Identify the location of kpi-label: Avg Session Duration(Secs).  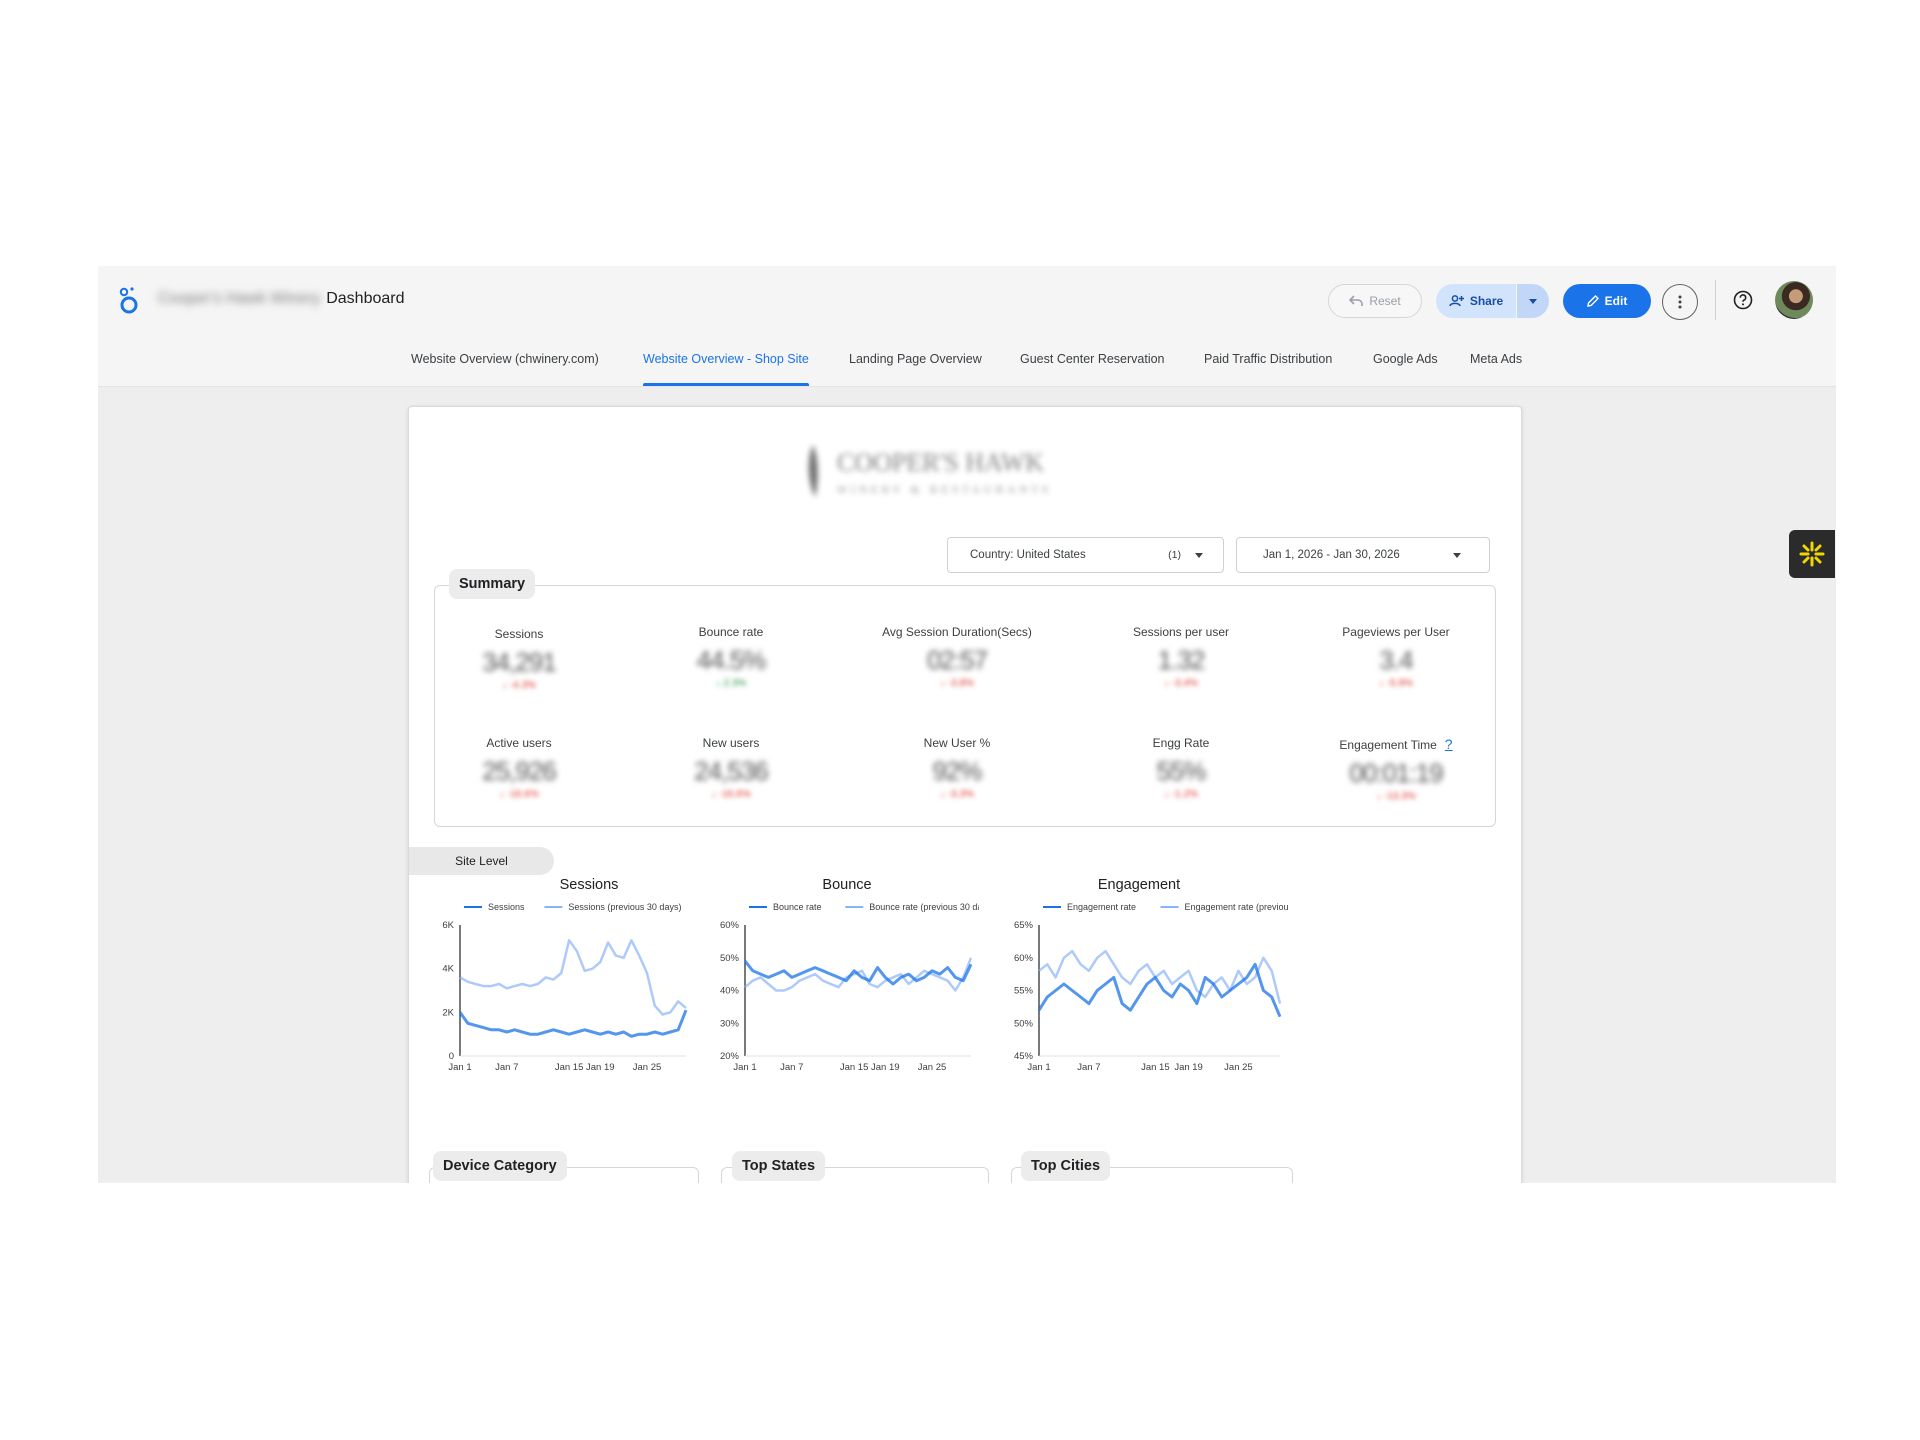
(957, 632).